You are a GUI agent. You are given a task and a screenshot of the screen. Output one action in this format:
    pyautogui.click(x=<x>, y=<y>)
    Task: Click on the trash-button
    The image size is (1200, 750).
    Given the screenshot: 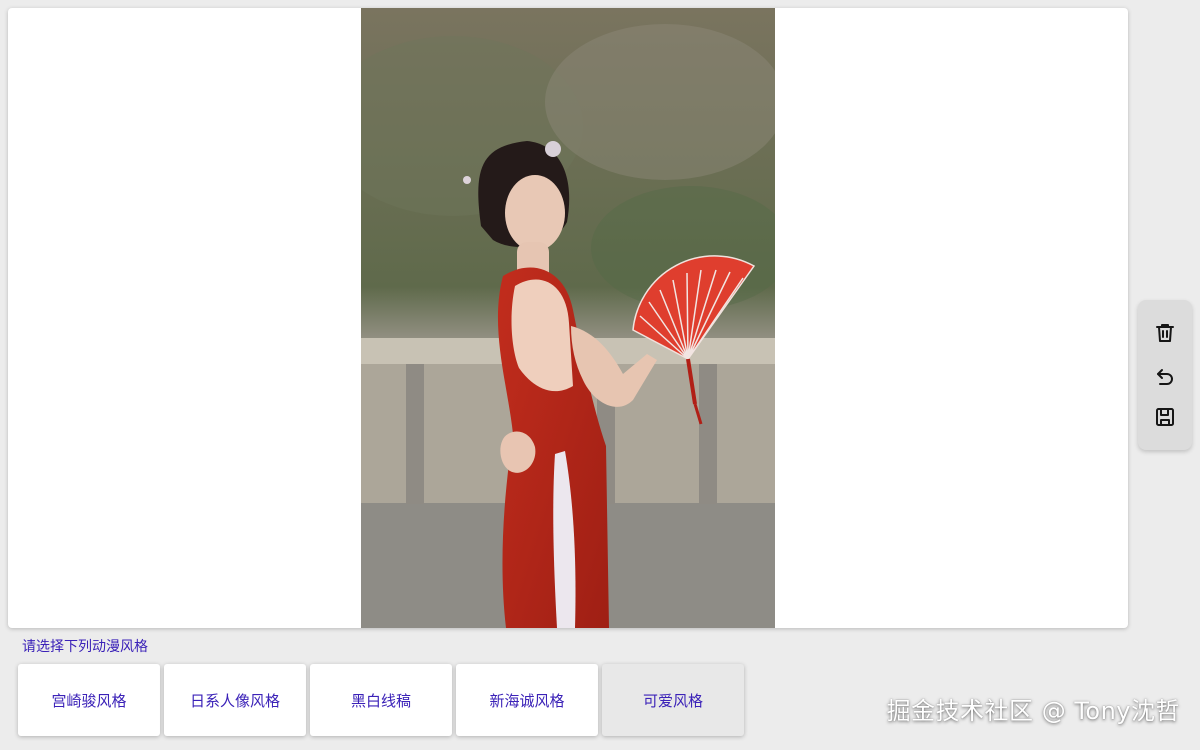 What is the action you would take?
    pyautogui.click(x=1165, y=333)
    